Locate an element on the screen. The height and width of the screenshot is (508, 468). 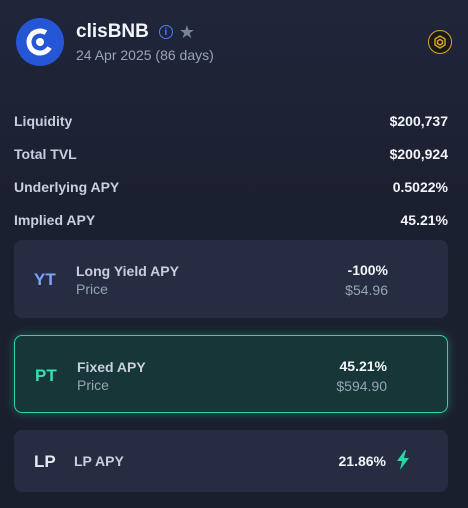
stat-row-liquidity: Liquidity $200,737 is located at coordinates (231, 120).